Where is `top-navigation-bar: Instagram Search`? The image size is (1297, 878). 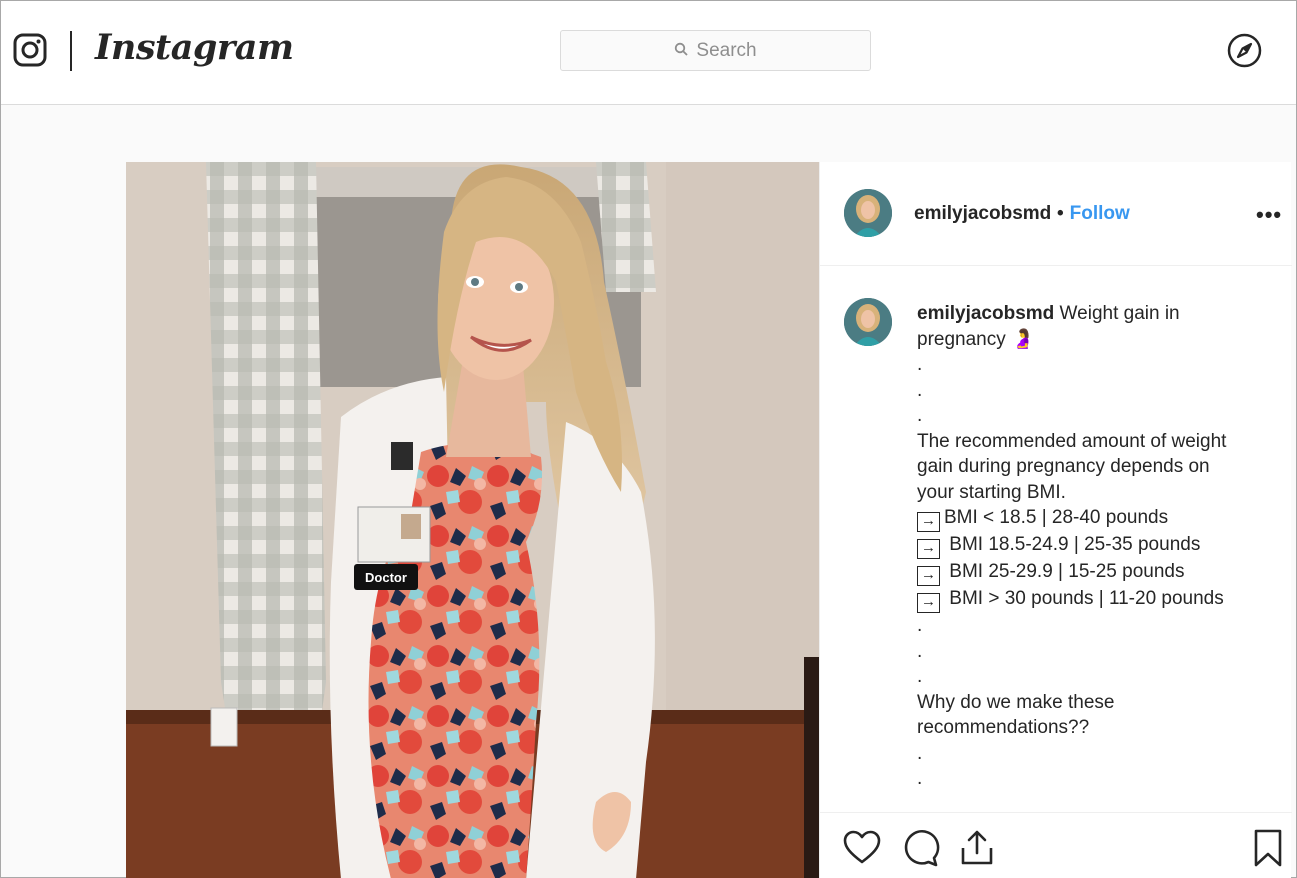
top-navigation-bar: Instagram Search is located at coordinates (648, 53).